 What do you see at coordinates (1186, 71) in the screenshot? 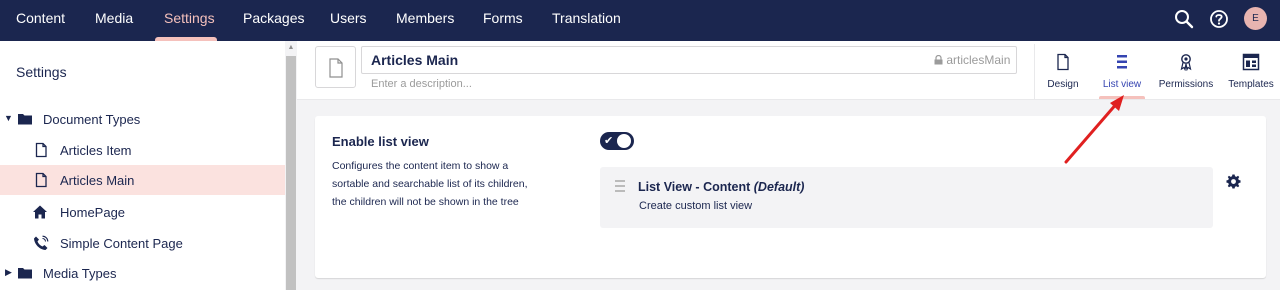
I see `app-permissions-button: Permissions` at bounding box center [1186, 71].